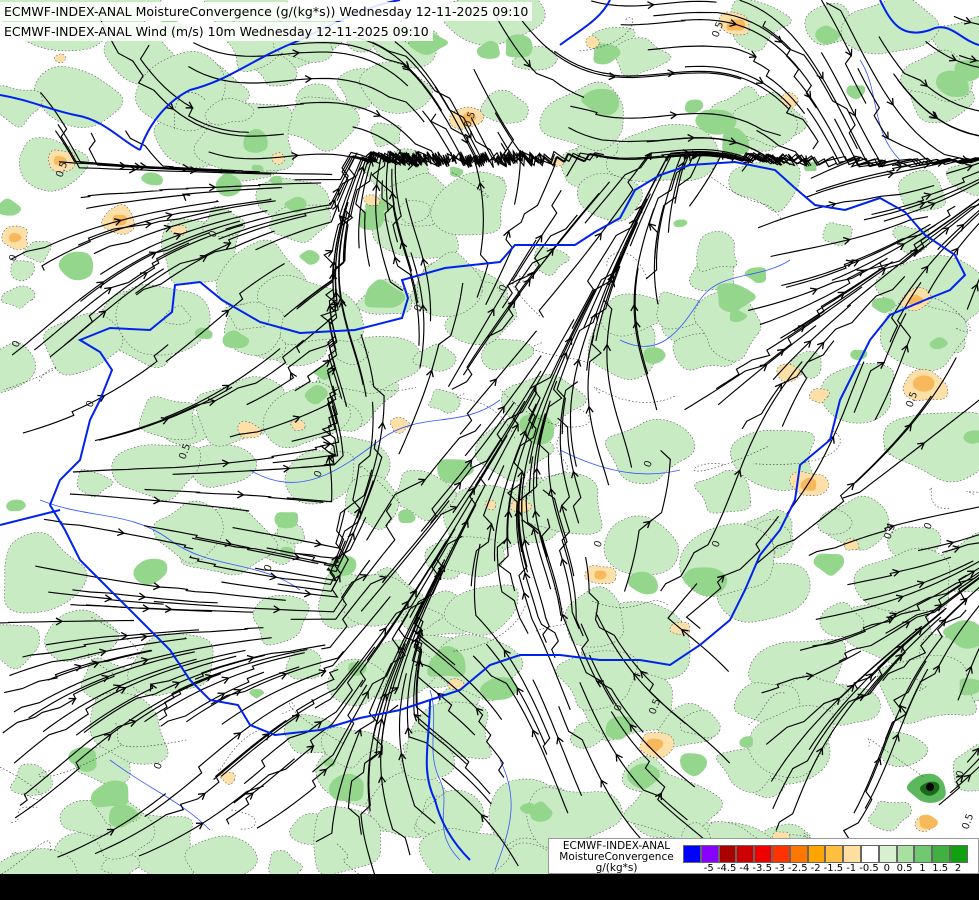  What do you see at coordinates (930, 787) in the screenshot?
I see `strong-convergence-center` at bounding box center [930, 787].